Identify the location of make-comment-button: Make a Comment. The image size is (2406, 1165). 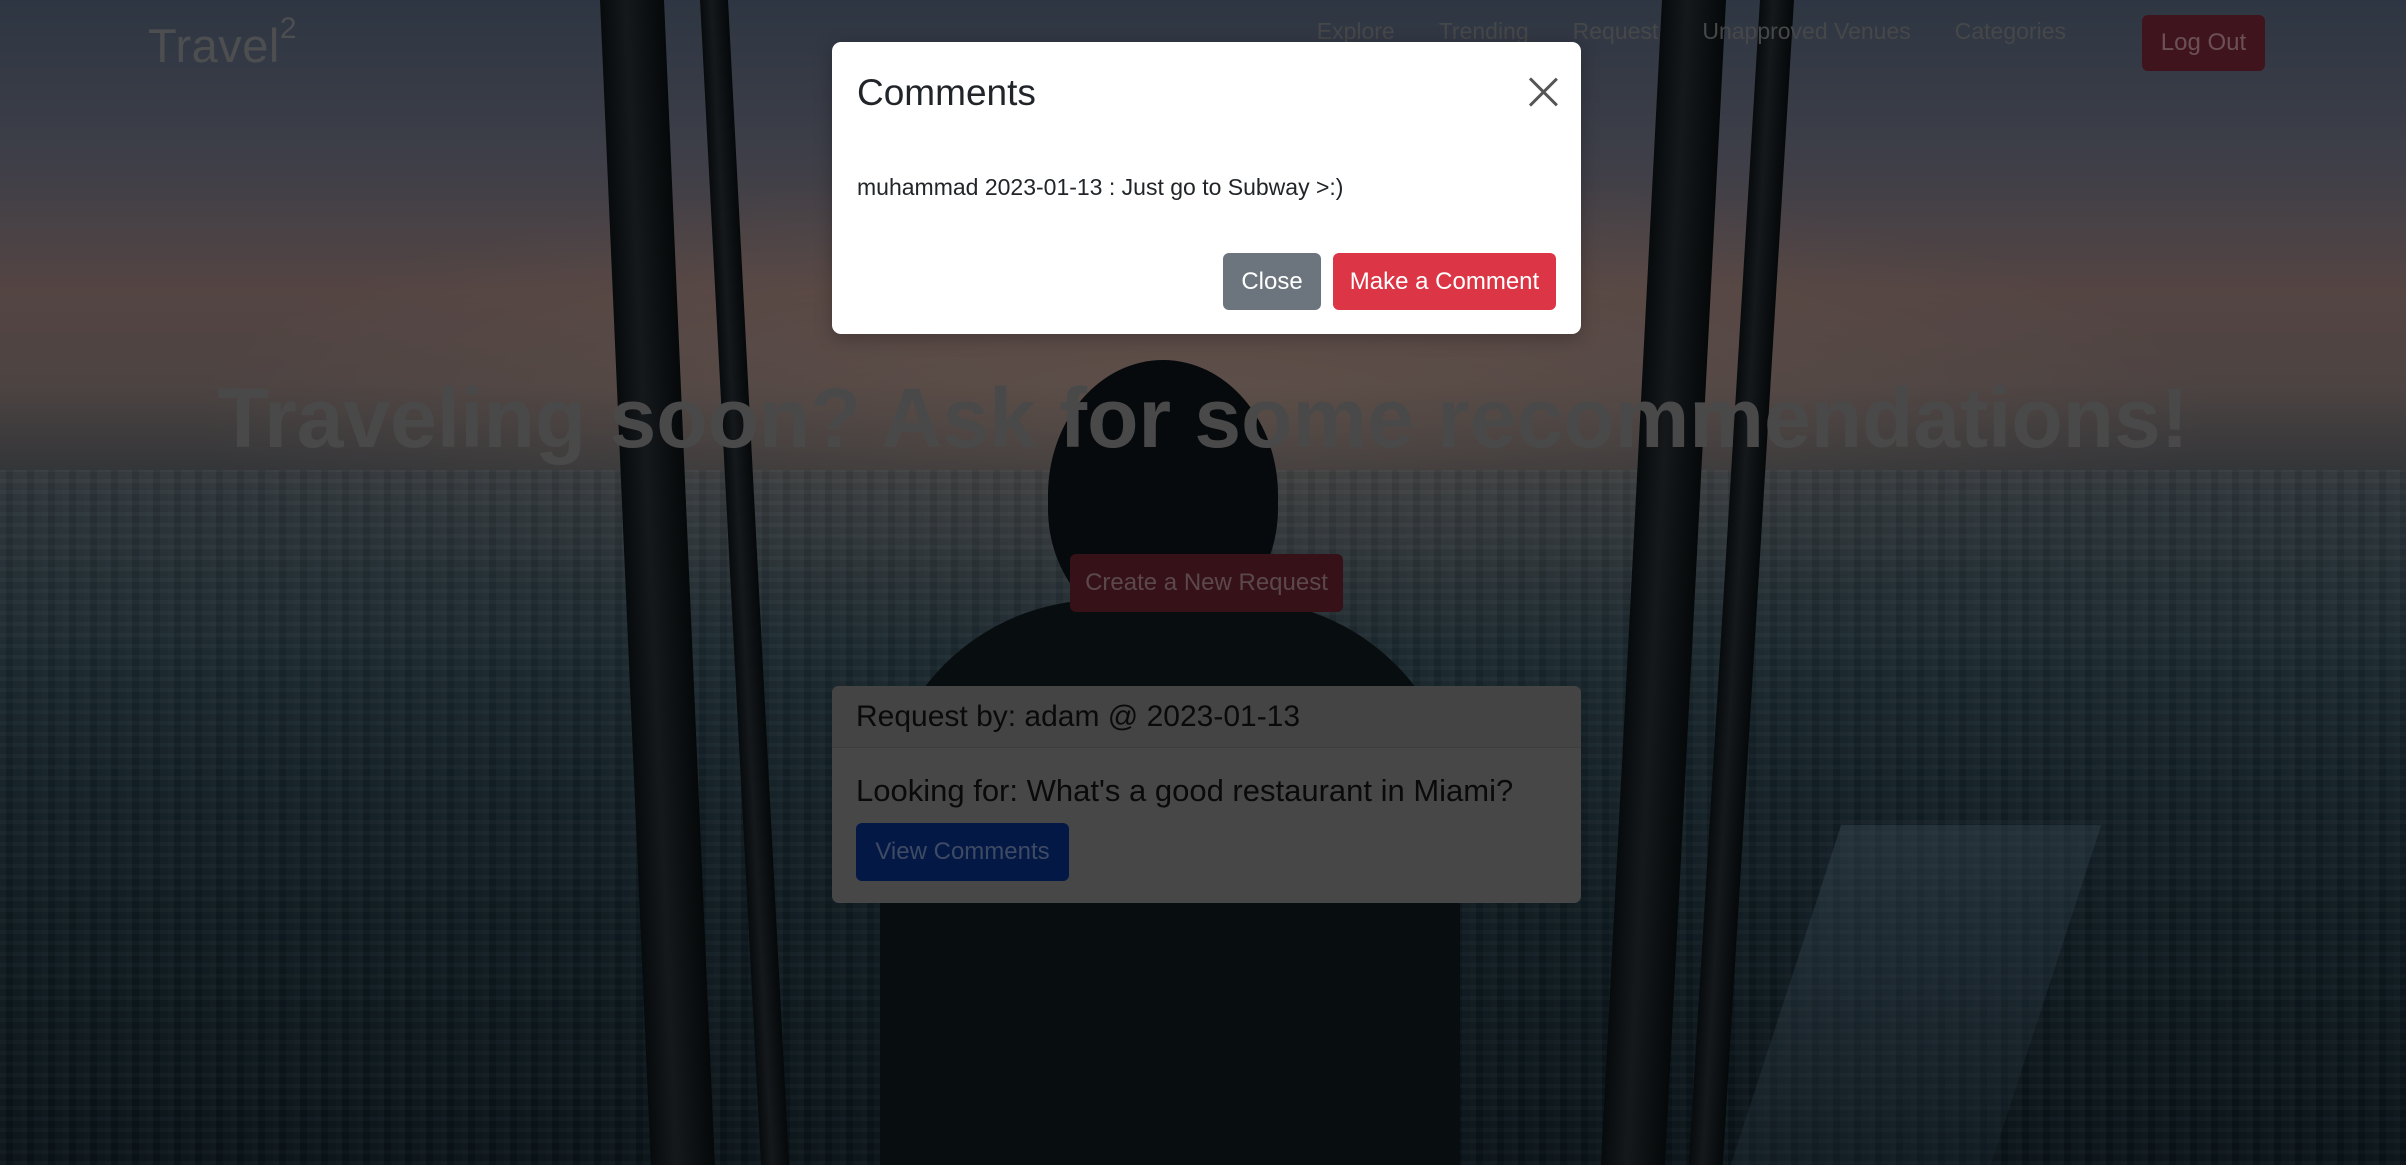
(1444, 281).